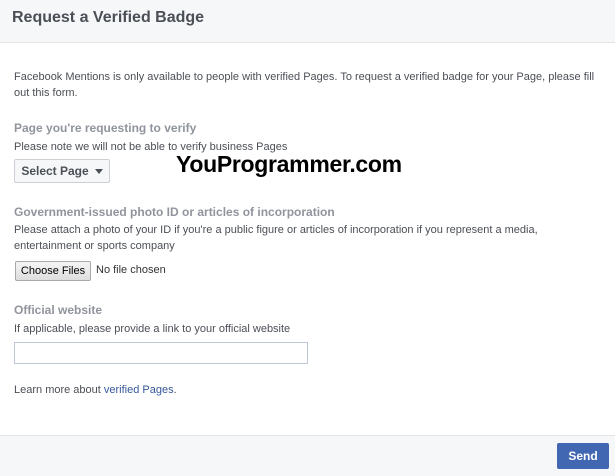 The width and height of the screenshot is (615, 476). What do you see at coordinates (583, 456) in the screenshot?
I see `send-button: Send` at bounding box center [583, 456].